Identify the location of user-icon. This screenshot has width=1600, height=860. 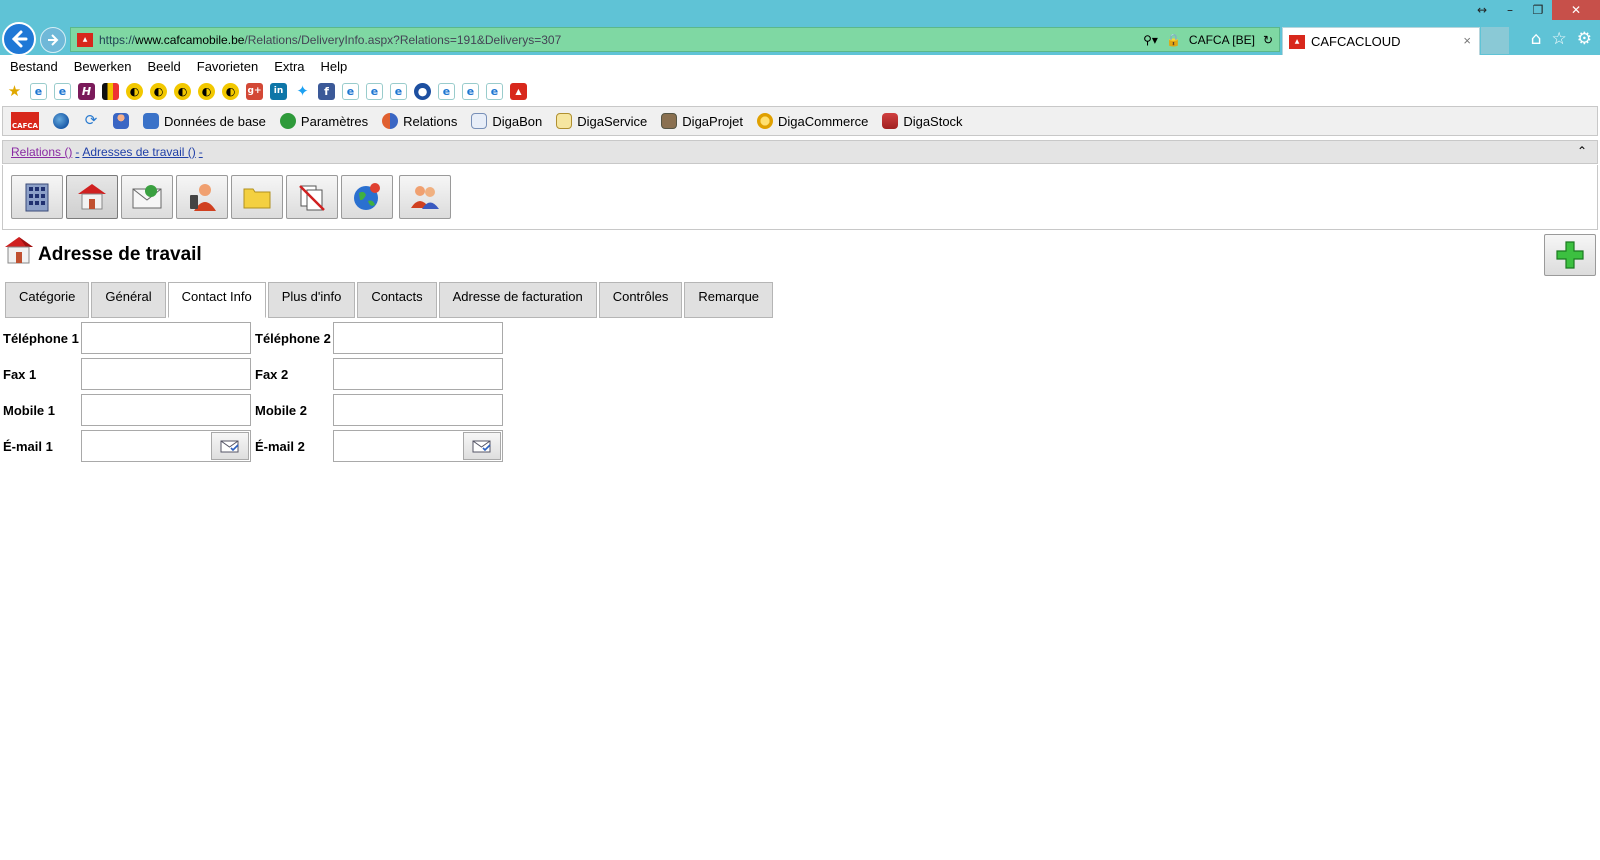
(121, 121).